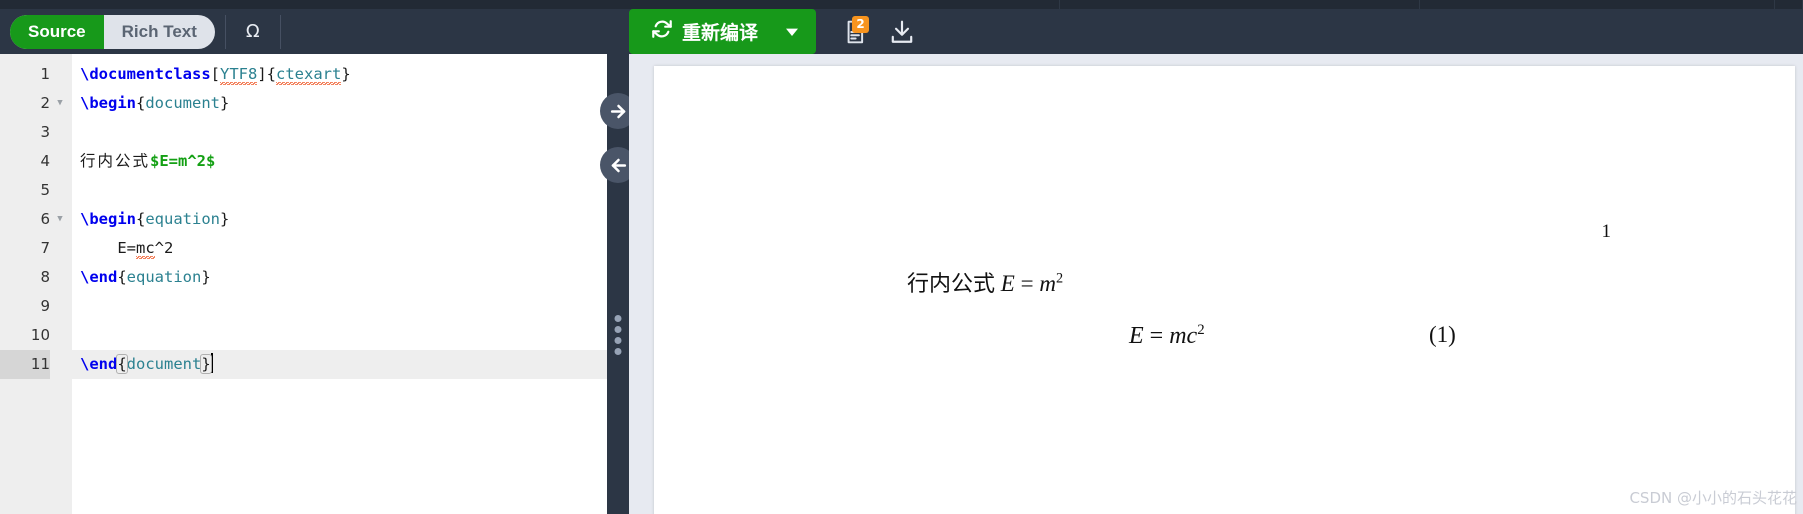 This screenshot has height=514, width=1803. I want to click on display-math-lhs: E, so click(1136, 336).